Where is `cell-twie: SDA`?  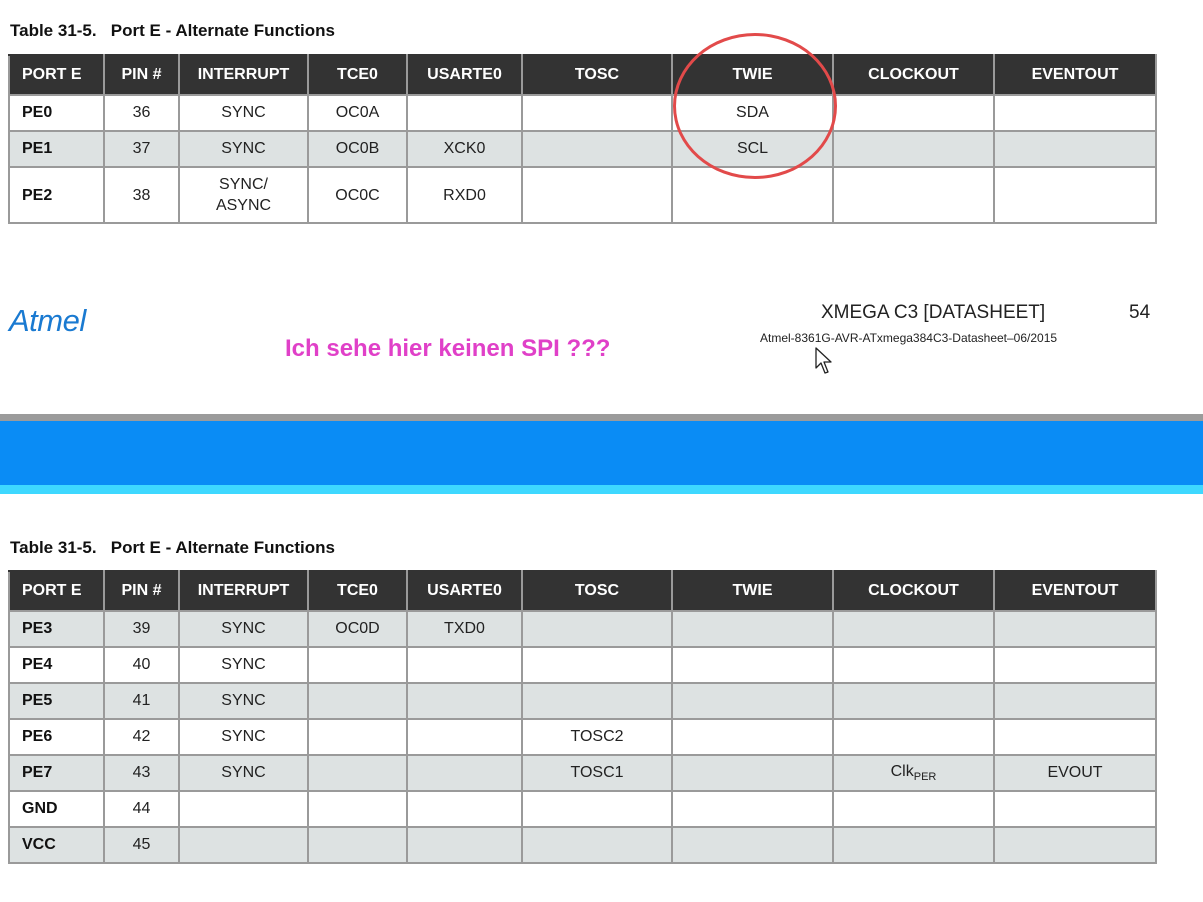 cell-twie: SDA is located at coordinates (752, 113).